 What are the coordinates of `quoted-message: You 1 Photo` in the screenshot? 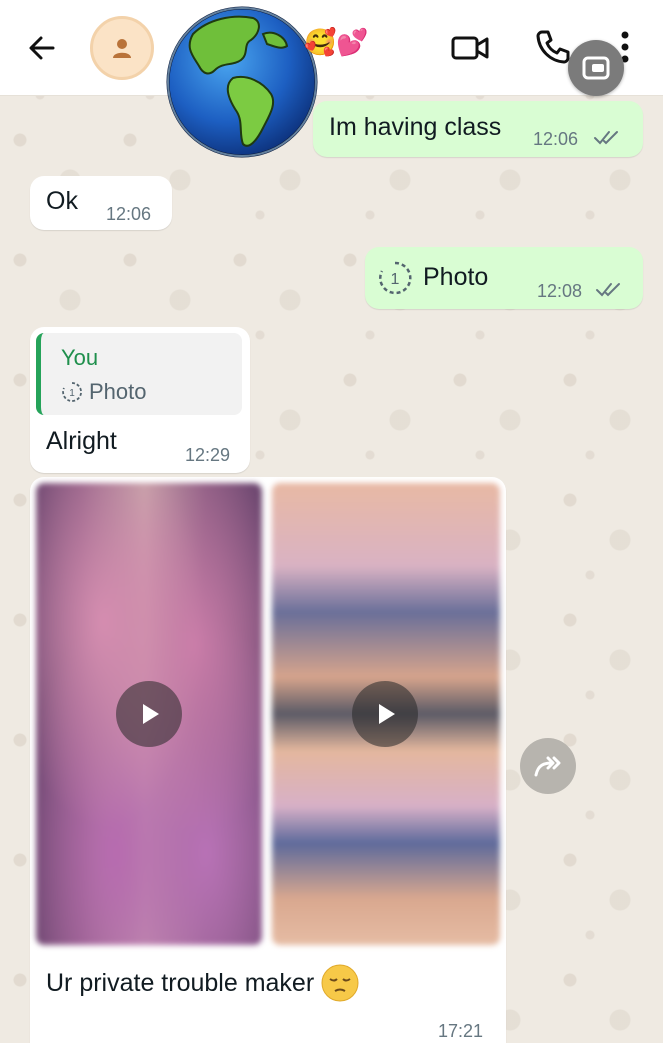 It's located at (139, 374).